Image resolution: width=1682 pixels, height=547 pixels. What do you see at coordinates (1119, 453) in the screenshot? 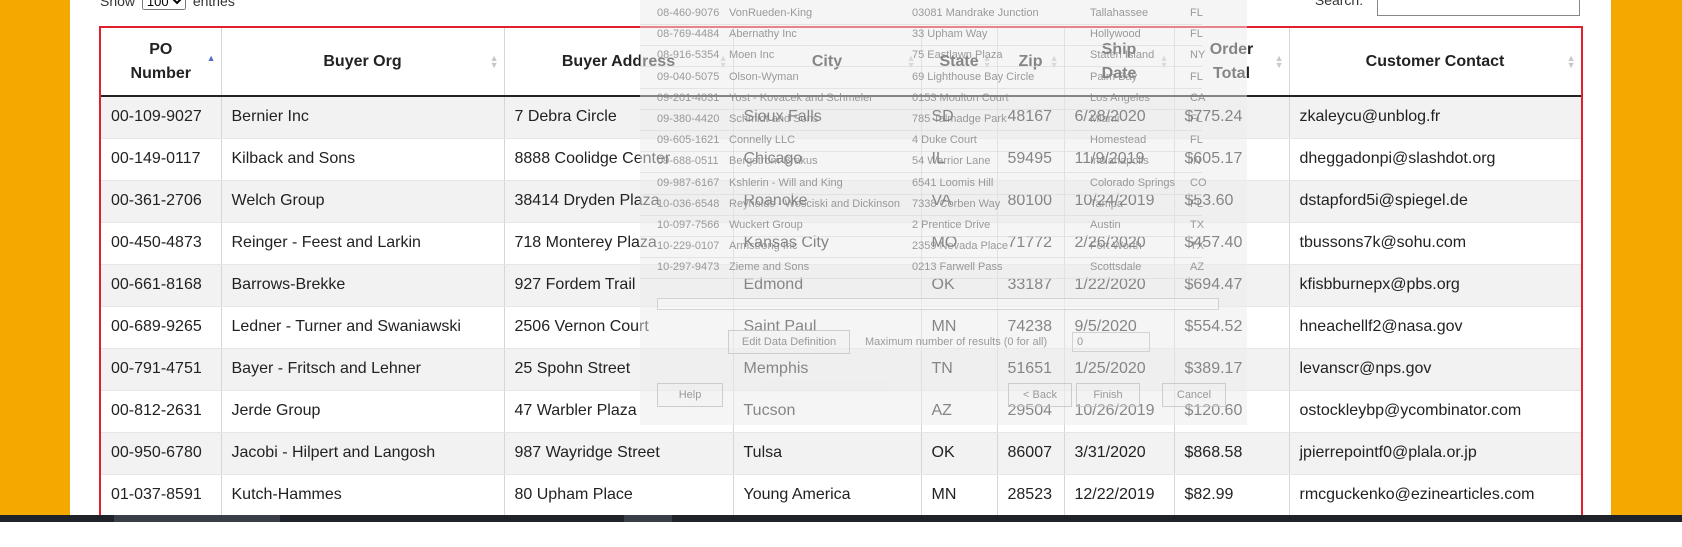
I see `table-cell: 3/31/2020` at bounding box center [1119, 453].